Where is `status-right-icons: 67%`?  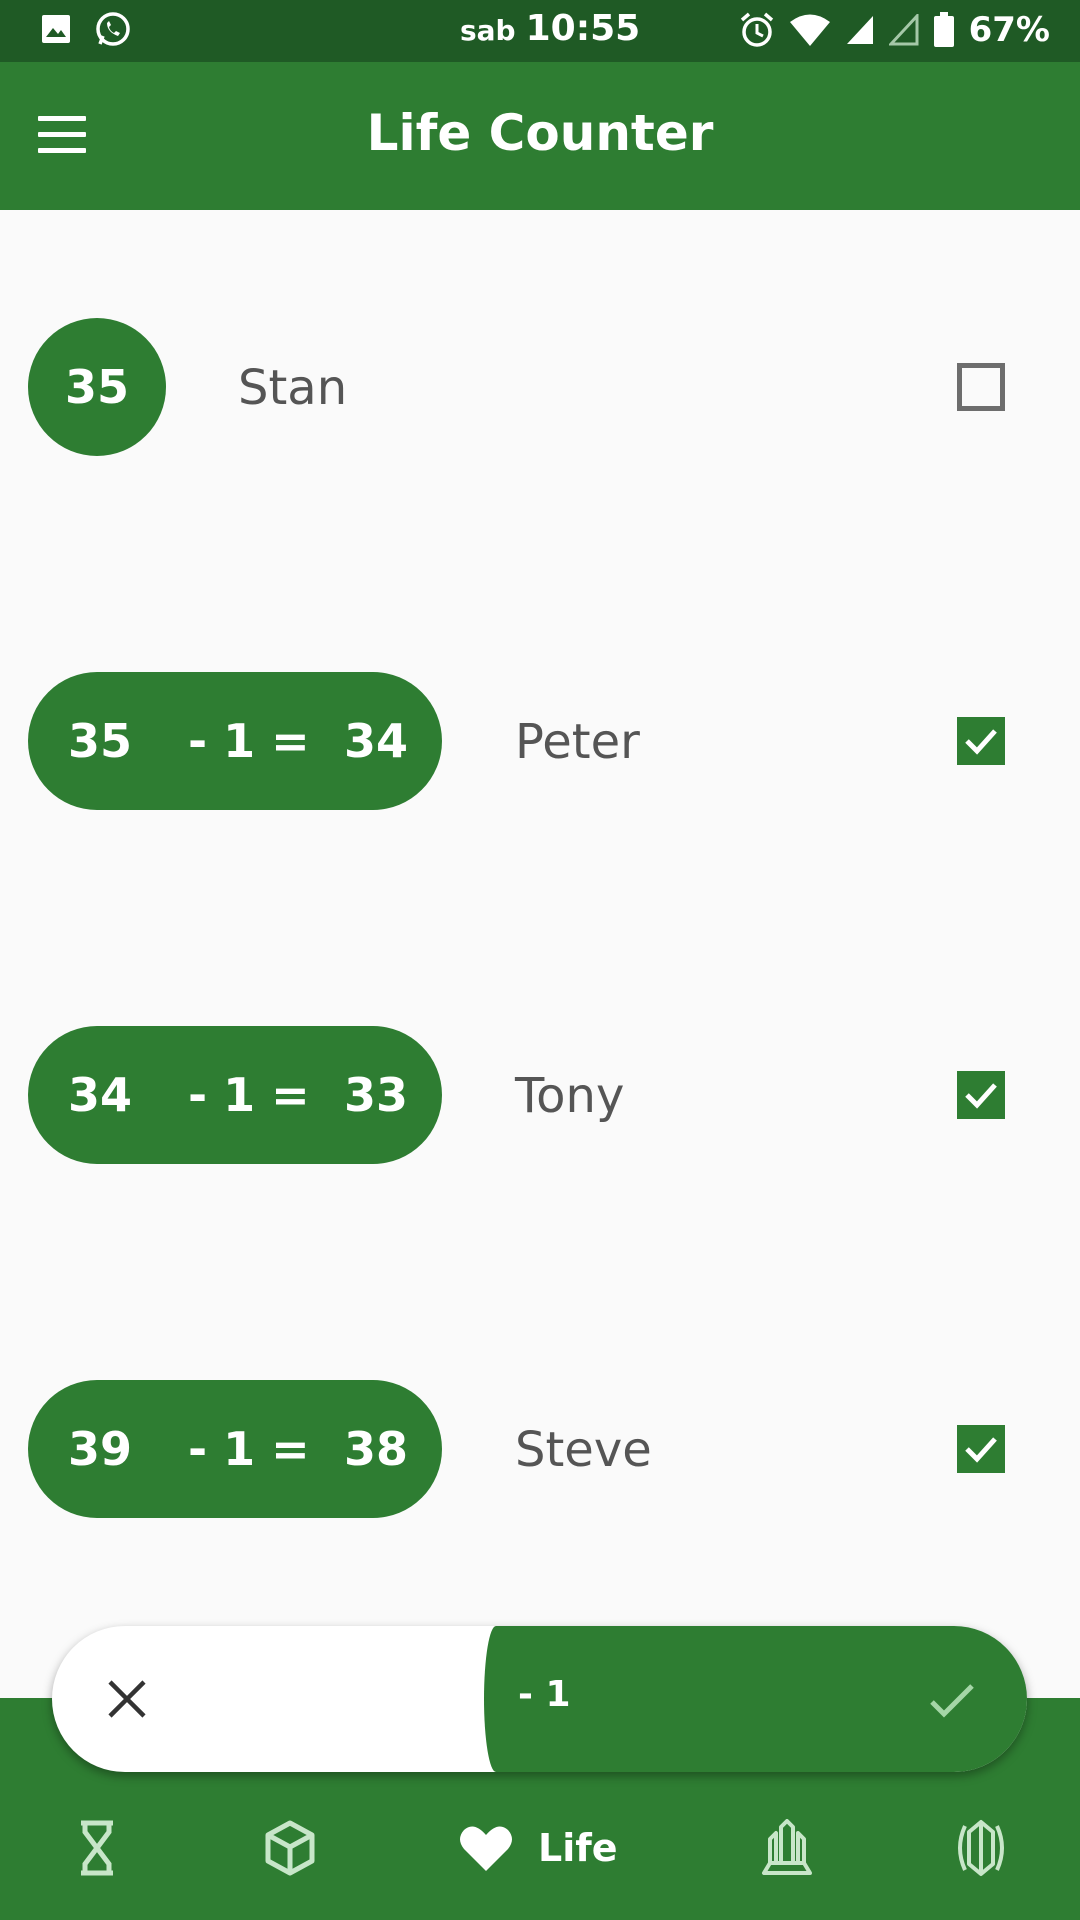 status-right-icons: 67% is located at coordinates (894, 30).